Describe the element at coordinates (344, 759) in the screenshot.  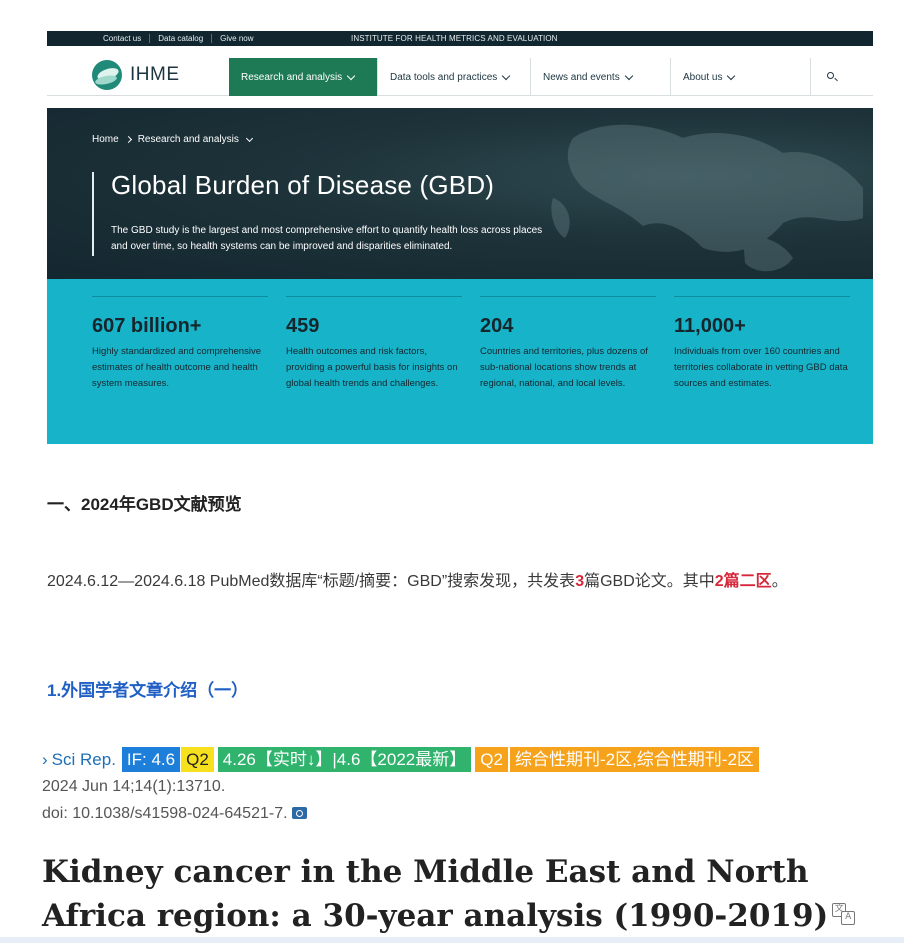
I see `realtime-if-badge: 4.26【实时↓】|4.6【2022最新】` at that location.